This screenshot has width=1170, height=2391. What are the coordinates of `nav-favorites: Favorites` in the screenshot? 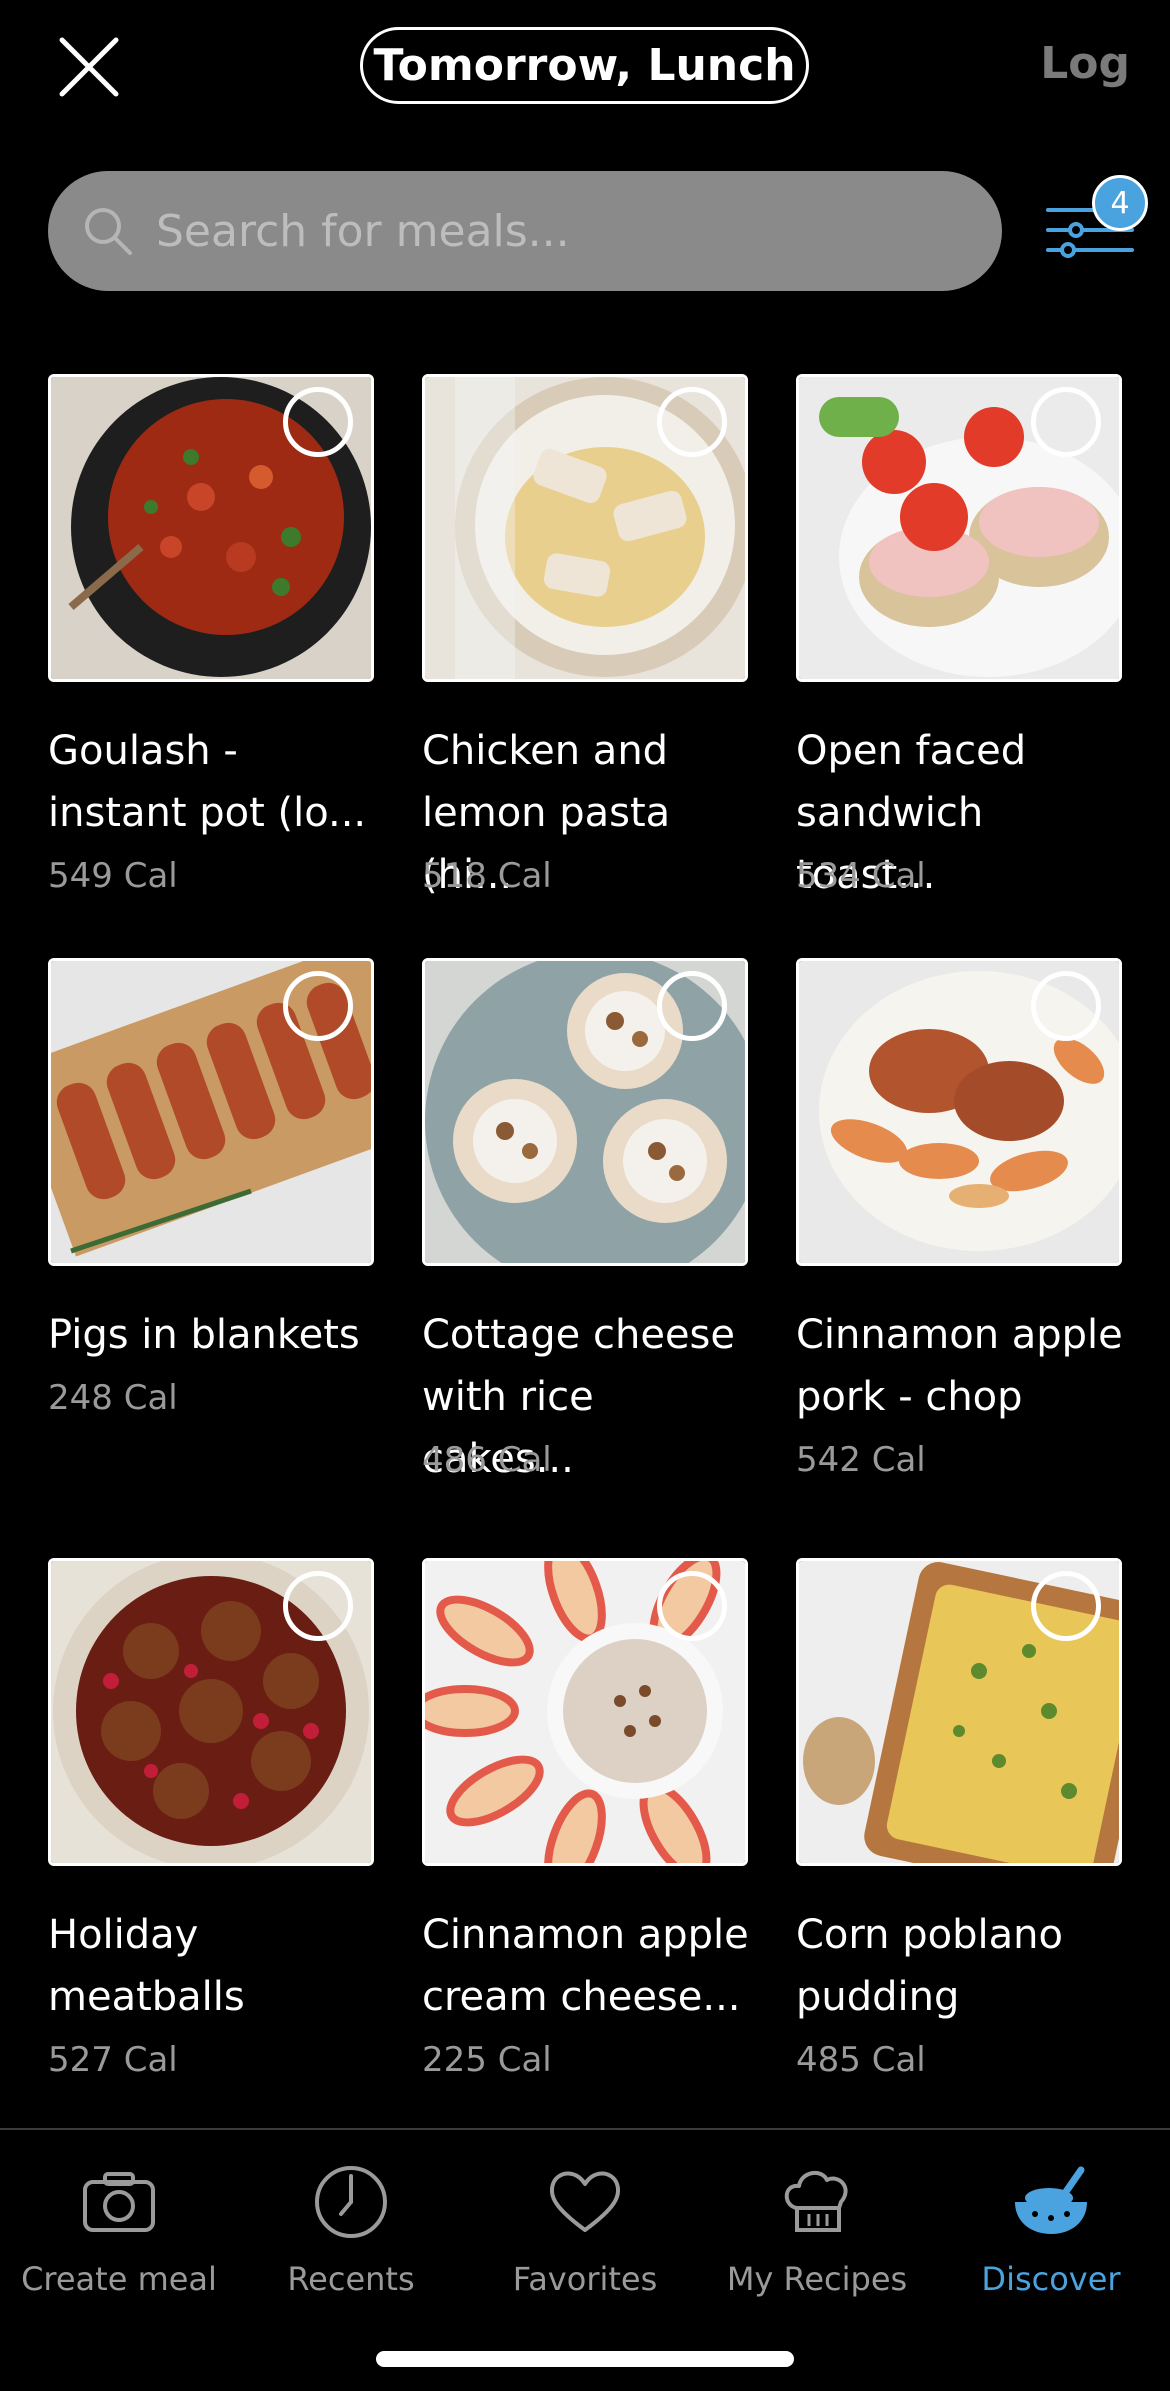 It's located at (585, 2225).